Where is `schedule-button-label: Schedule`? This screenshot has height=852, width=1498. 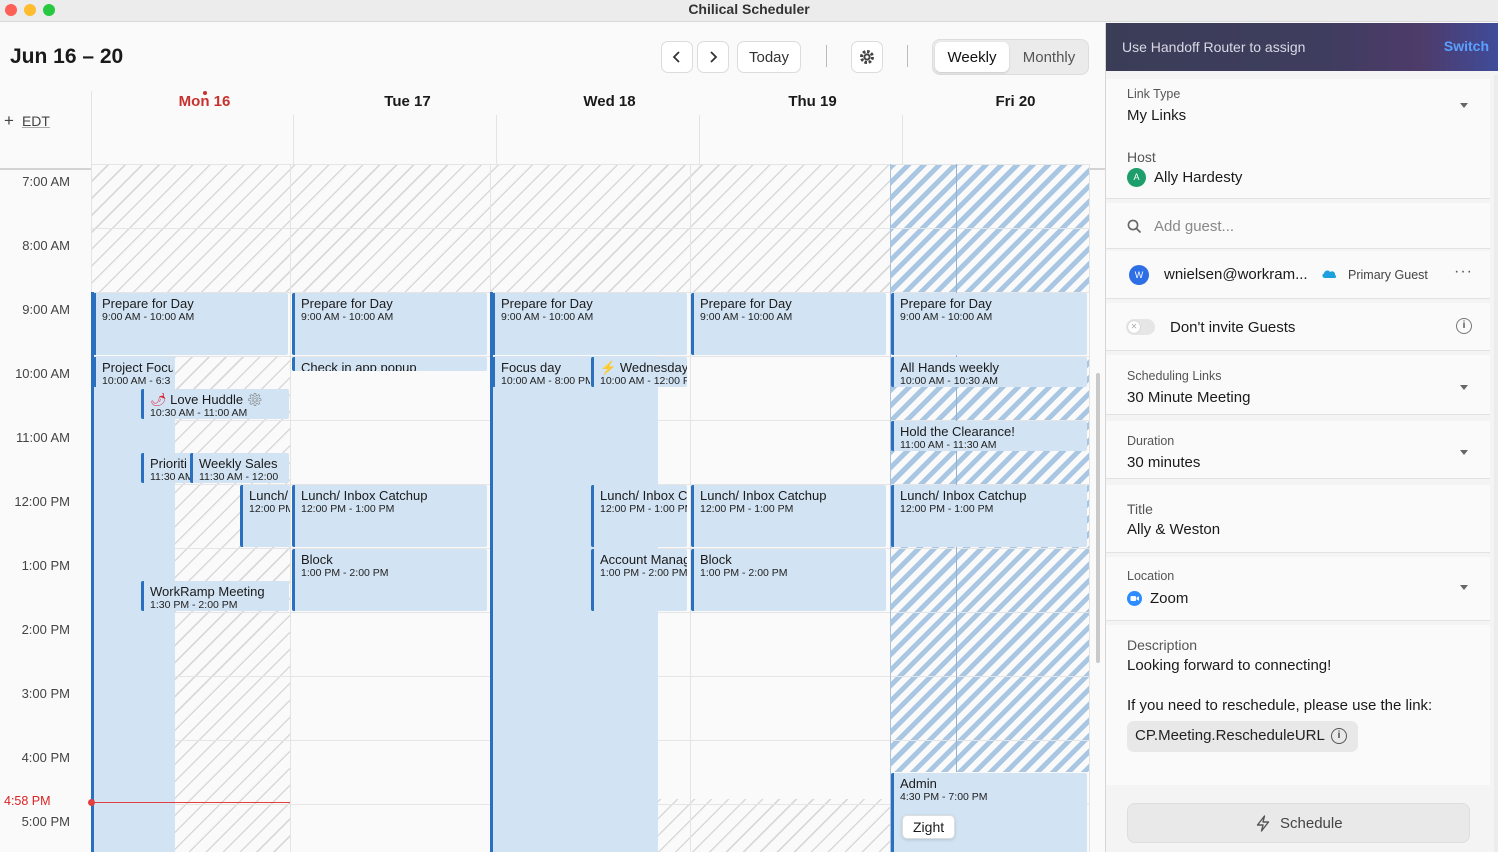 schedule-button-label: Schedule is located at coordinates (1311, 823).